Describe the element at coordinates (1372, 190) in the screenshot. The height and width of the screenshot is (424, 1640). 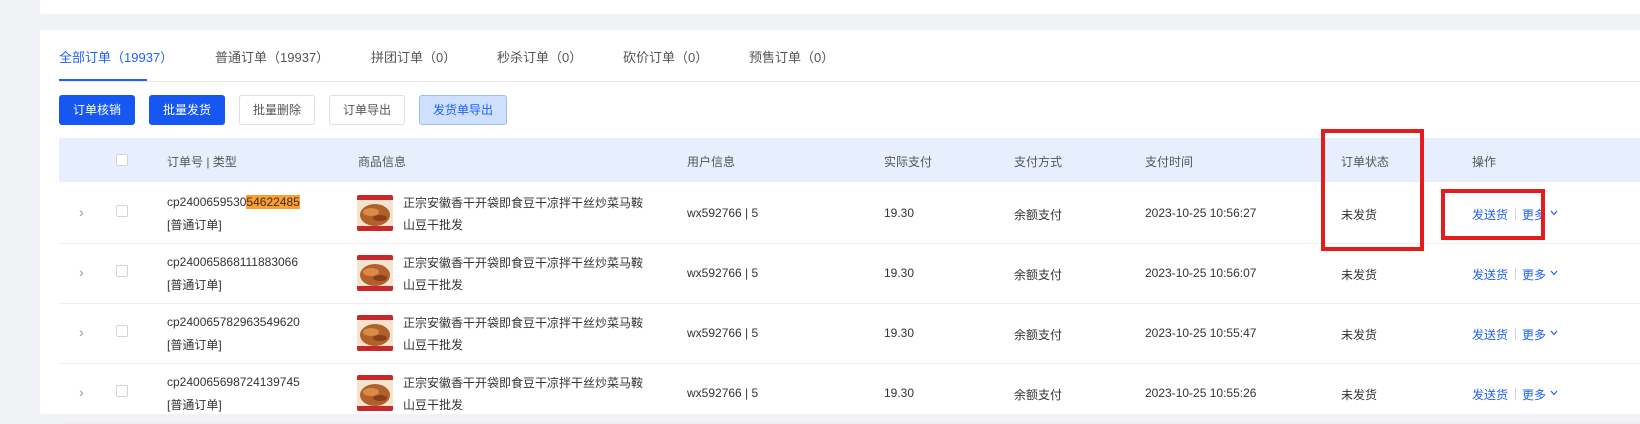
I see `status-annotation-box` at that location.